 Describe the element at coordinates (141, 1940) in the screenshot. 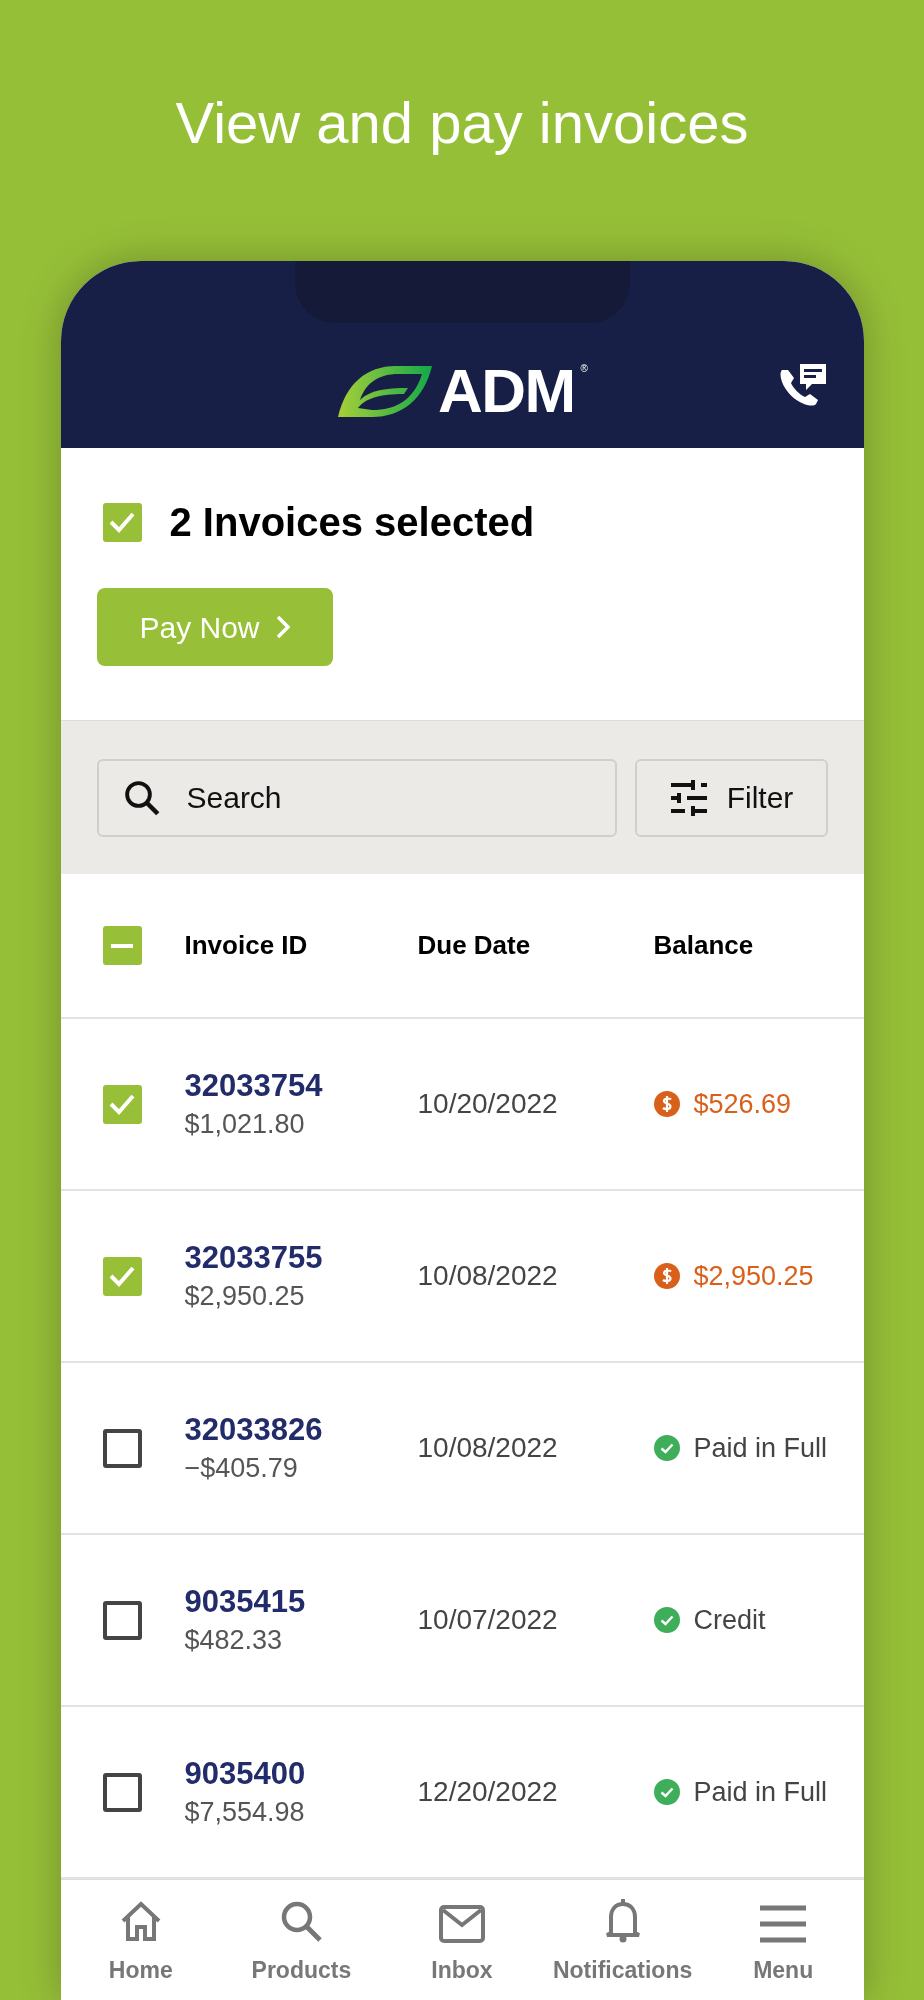

I see `nav-tab: Home` at that location.